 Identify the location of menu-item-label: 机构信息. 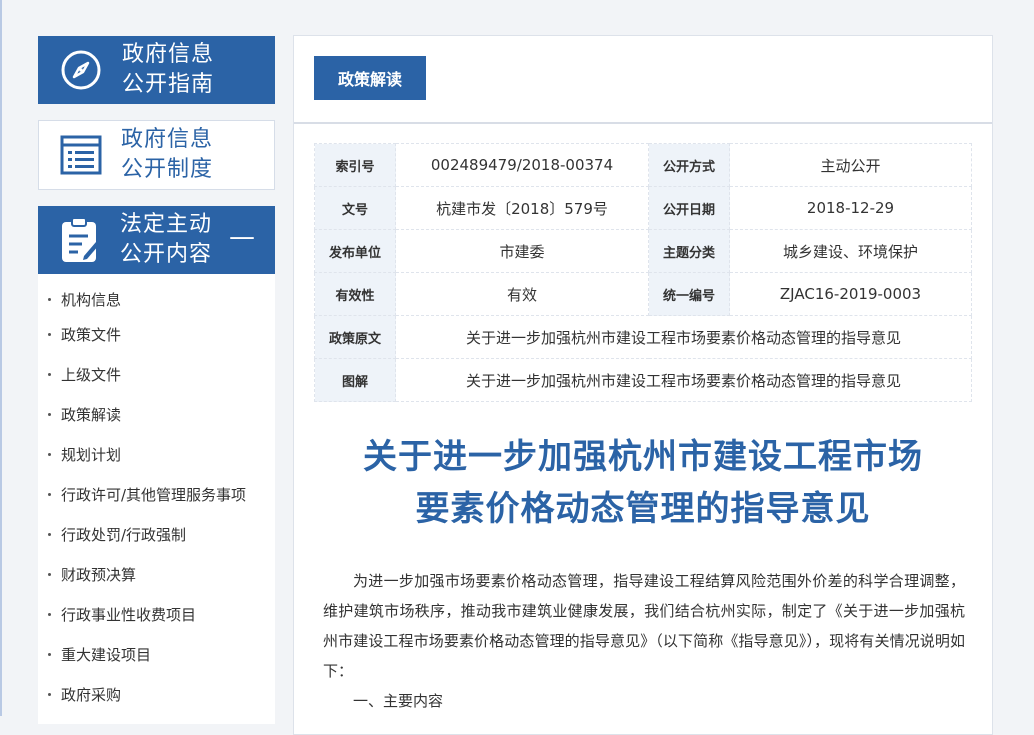
(91, 299).